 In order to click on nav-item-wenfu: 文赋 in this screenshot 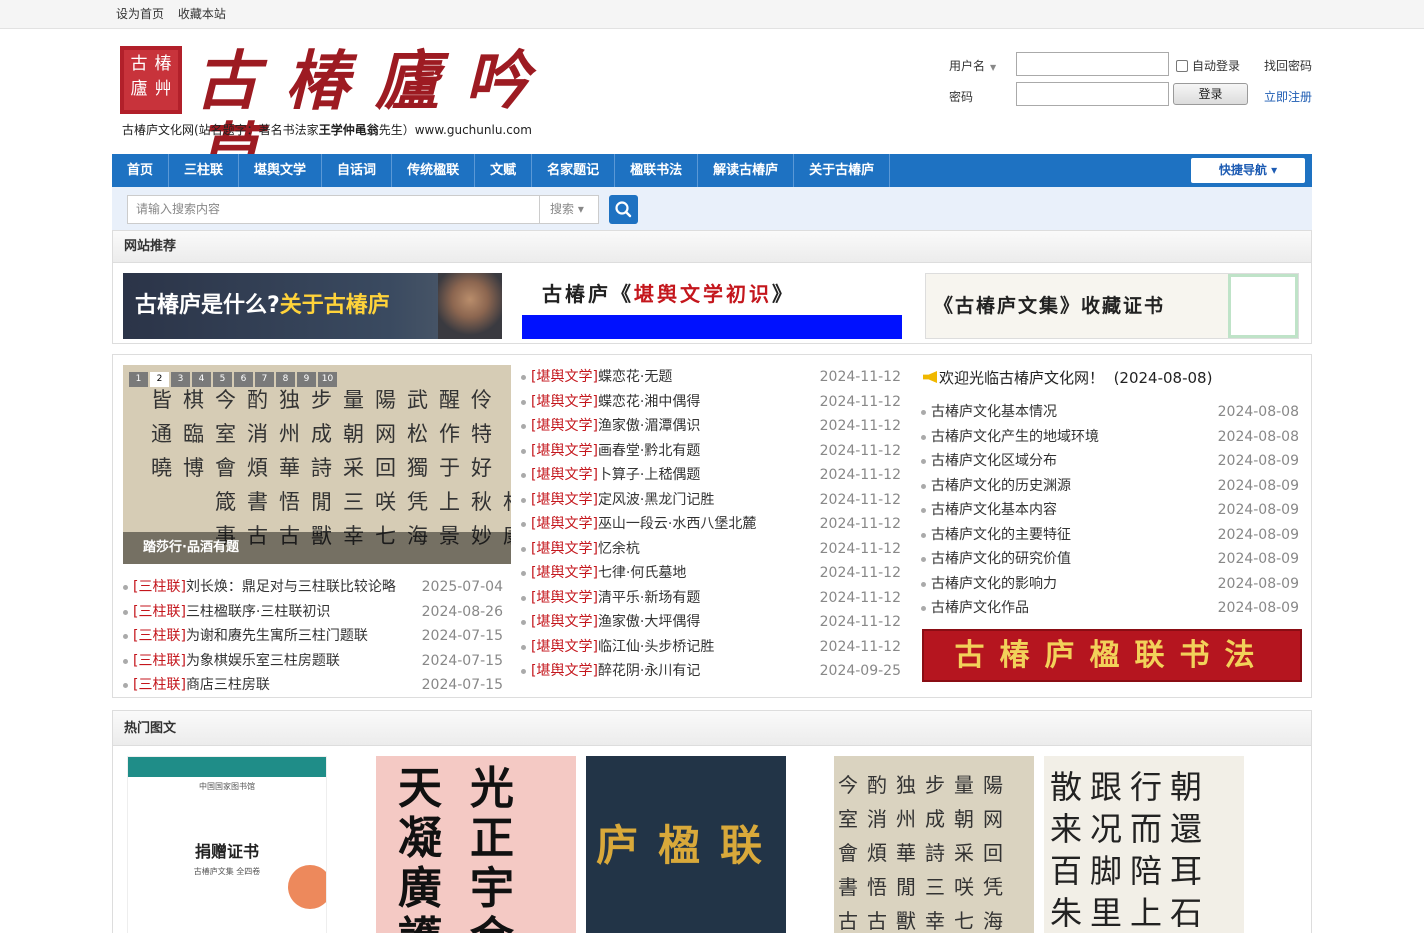, I will do `click(504, 170)`.